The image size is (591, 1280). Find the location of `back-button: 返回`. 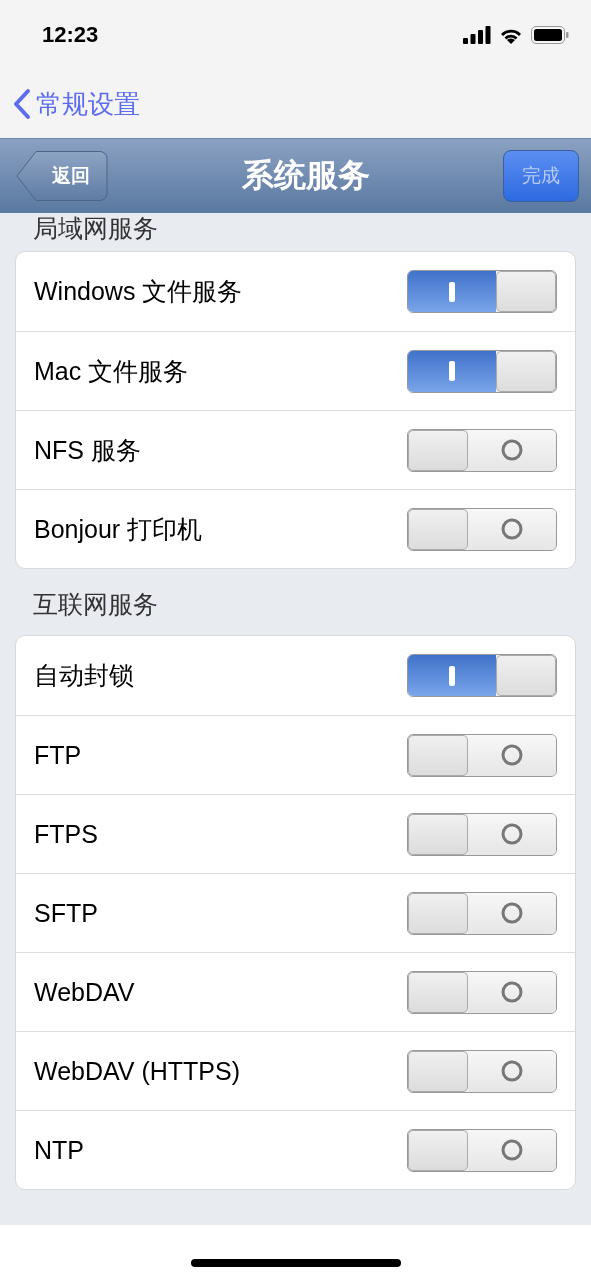

back-button: 返回 is located at coordinates (62, 176).